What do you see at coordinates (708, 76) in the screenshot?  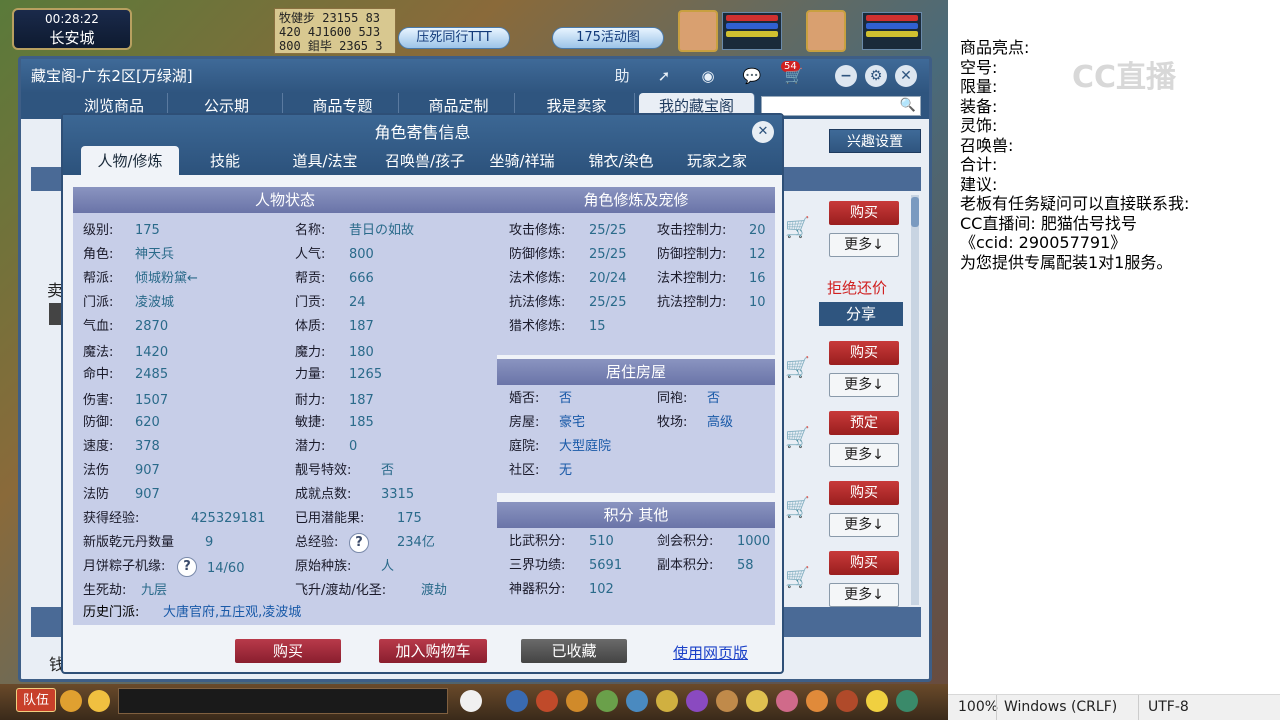 I see `stop-icon: ◉` at bounding box center [708, 76].